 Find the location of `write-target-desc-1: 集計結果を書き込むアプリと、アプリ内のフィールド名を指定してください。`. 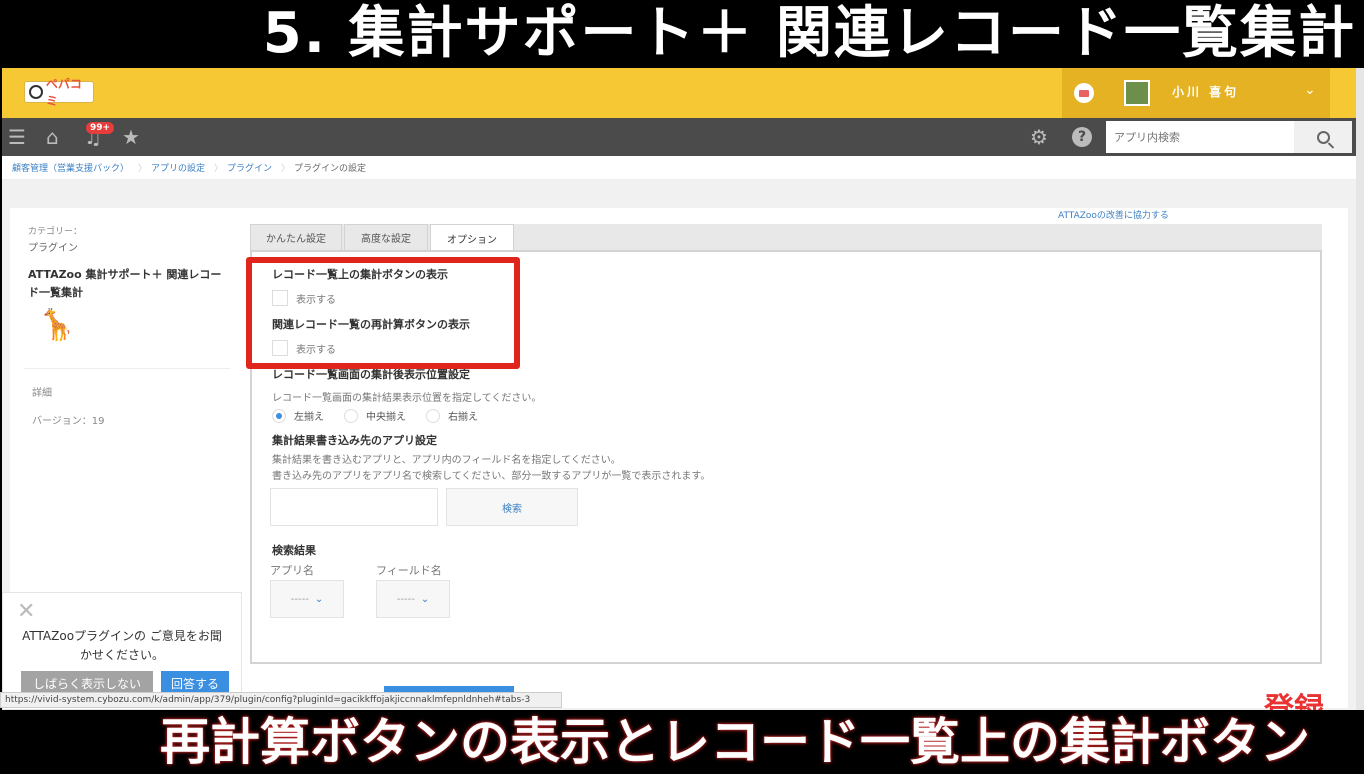

write-target-desc-1: 集計結果を書き込むアプリと、アプリ内のフィールド名を指定してください。 is located at coordinates (446, 460).